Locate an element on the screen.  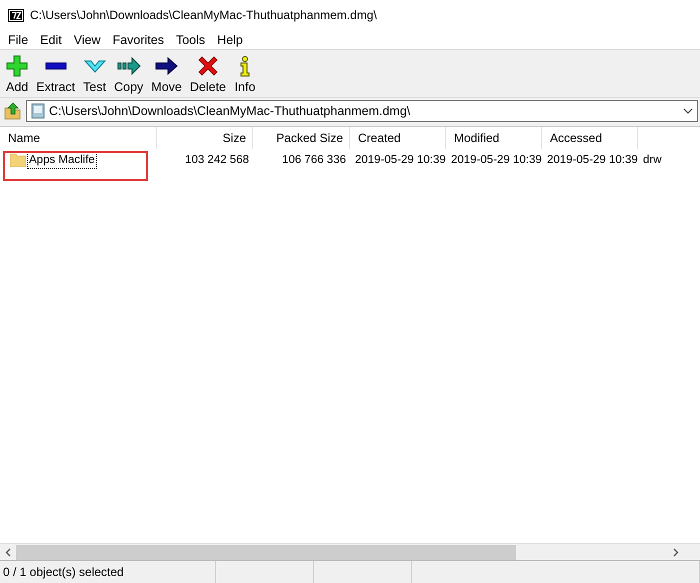
dropdown-icon is located at coordinates (688, 111).